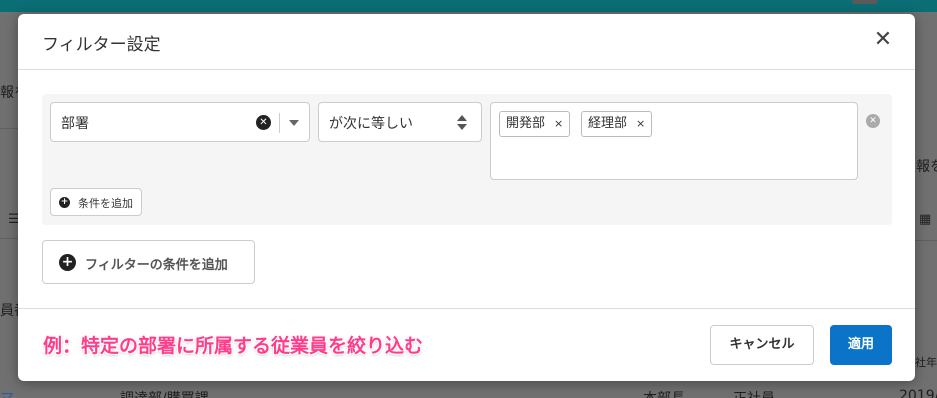 This screenshot has height=398, width=937. I want to click on topbar-chip, so click(865, 2).